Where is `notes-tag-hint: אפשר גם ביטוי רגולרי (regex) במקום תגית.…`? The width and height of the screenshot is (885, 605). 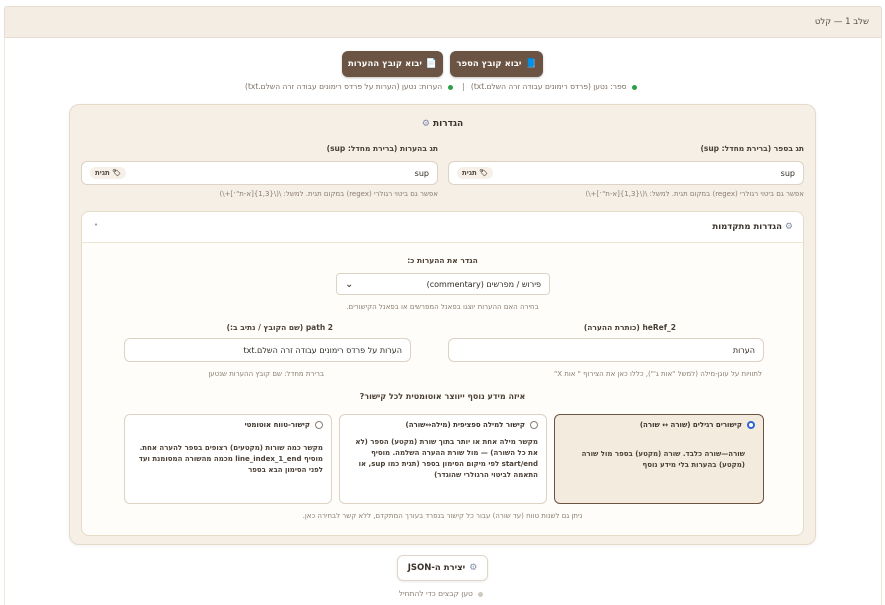
notes-tag-hint: אפשר גם ביטוי רגולרי (regex) במקום תגית.… is located at coordinates (328, 194).